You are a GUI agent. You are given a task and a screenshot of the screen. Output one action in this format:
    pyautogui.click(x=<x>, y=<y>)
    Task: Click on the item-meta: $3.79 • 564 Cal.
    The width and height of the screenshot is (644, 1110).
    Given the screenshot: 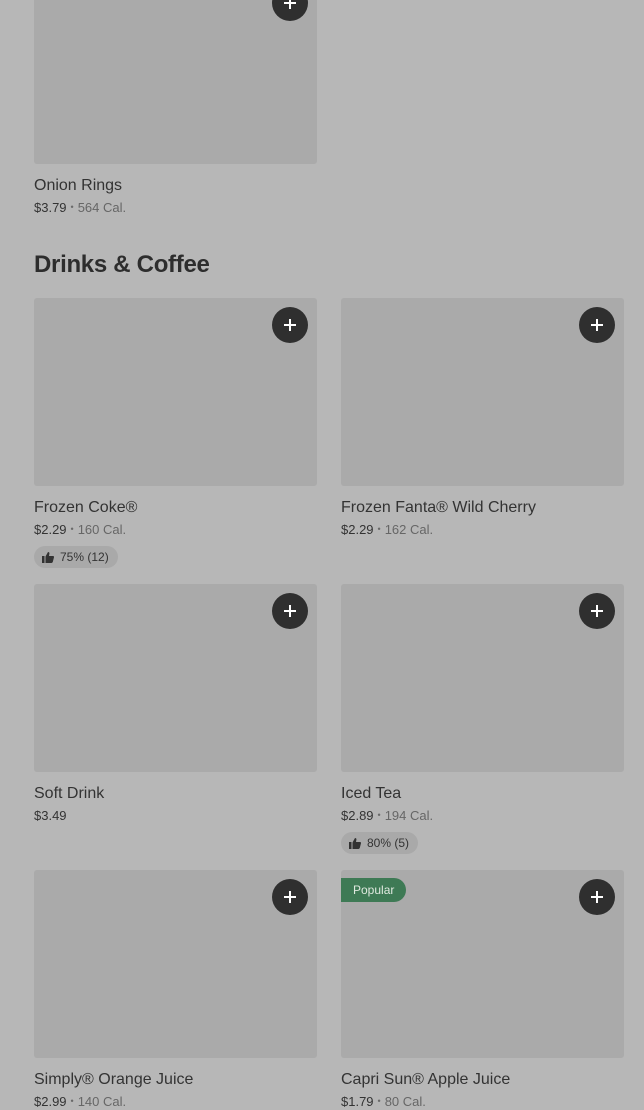 What is the action you would take?
    pyautogui.click(x=175, y=207)
    